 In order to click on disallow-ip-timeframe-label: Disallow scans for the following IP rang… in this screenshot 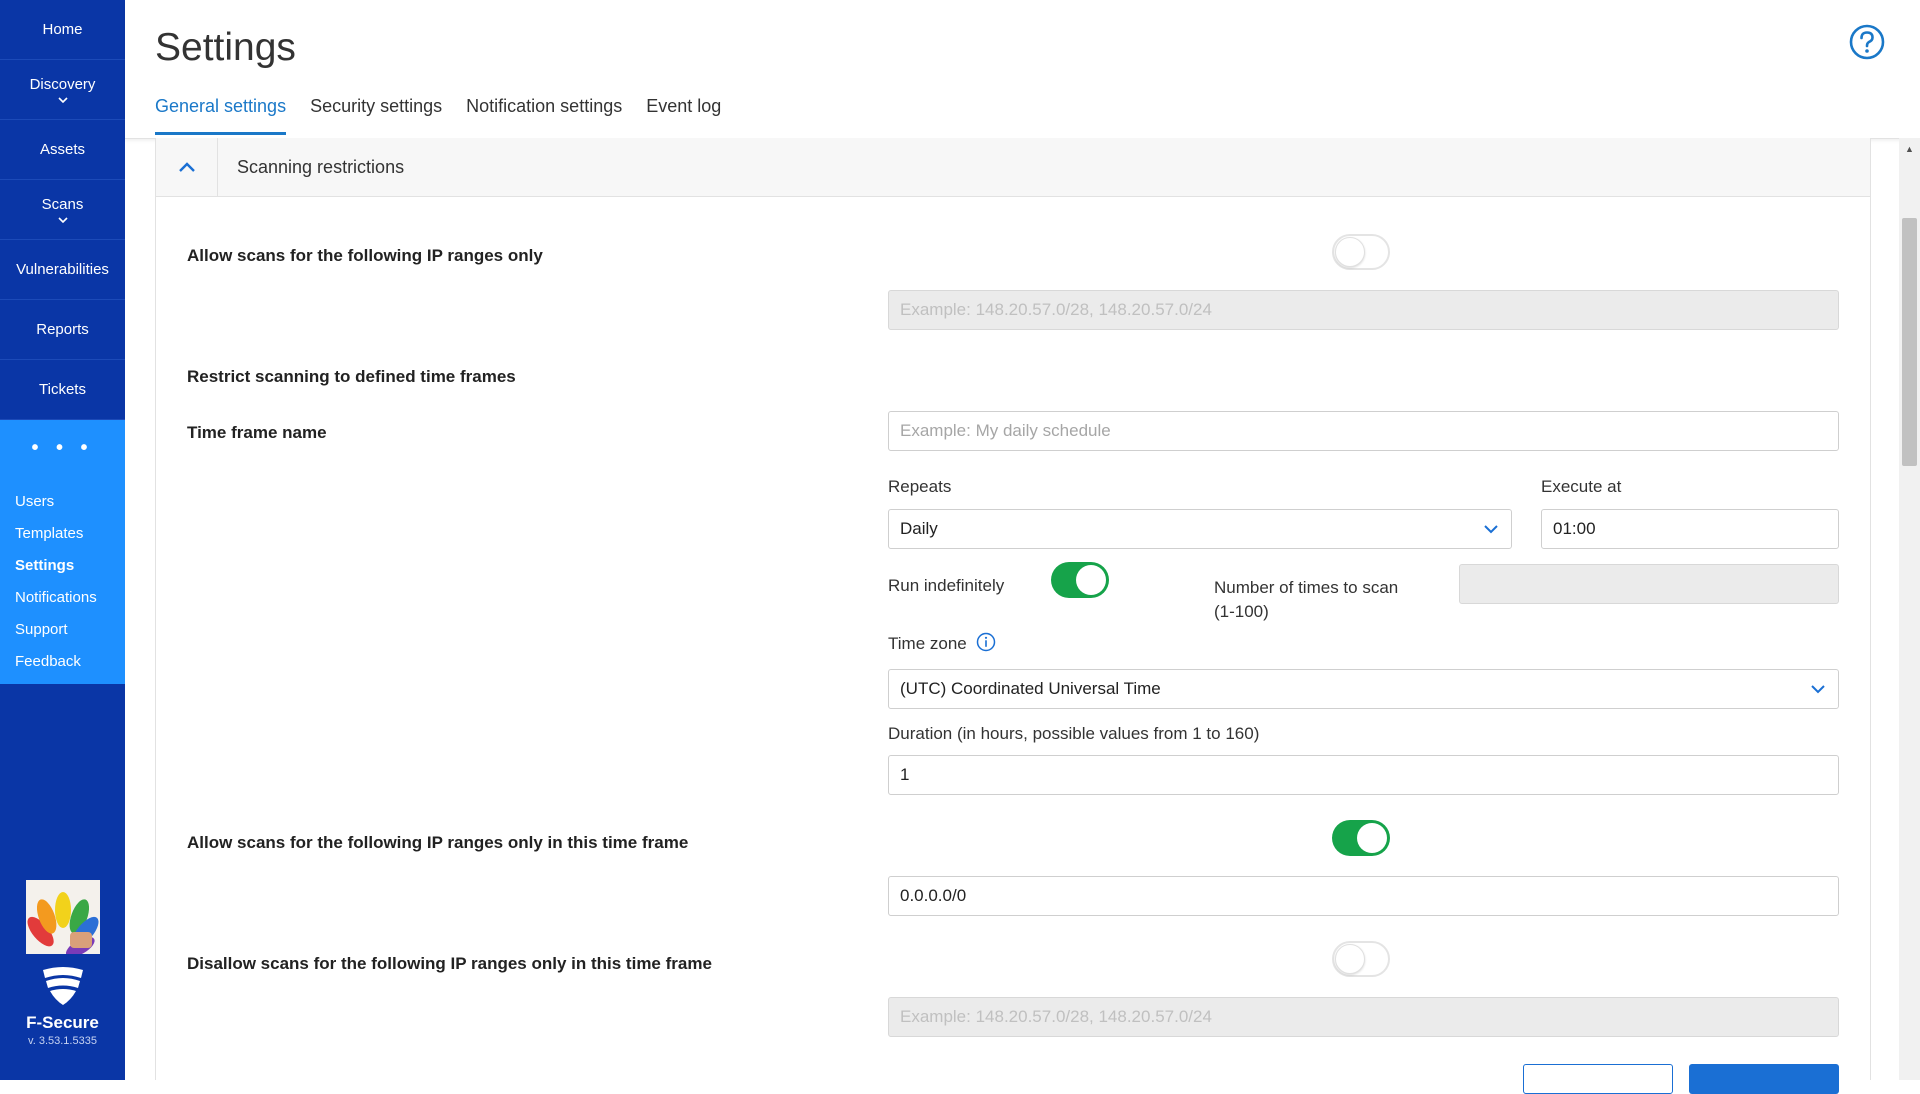, I will do `click(449, 963)`.